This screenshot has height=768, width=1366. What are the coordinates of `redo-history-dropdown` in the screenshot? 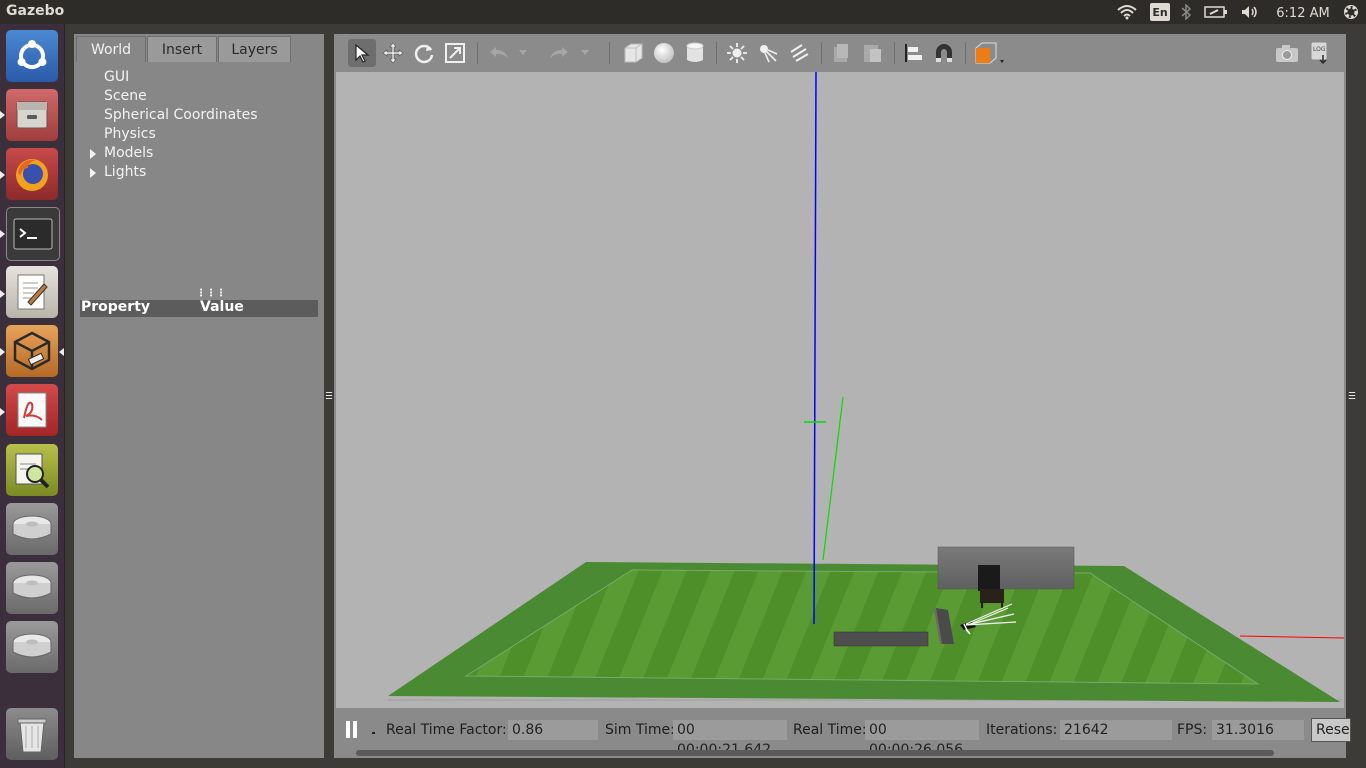 It's located at (585, 53).